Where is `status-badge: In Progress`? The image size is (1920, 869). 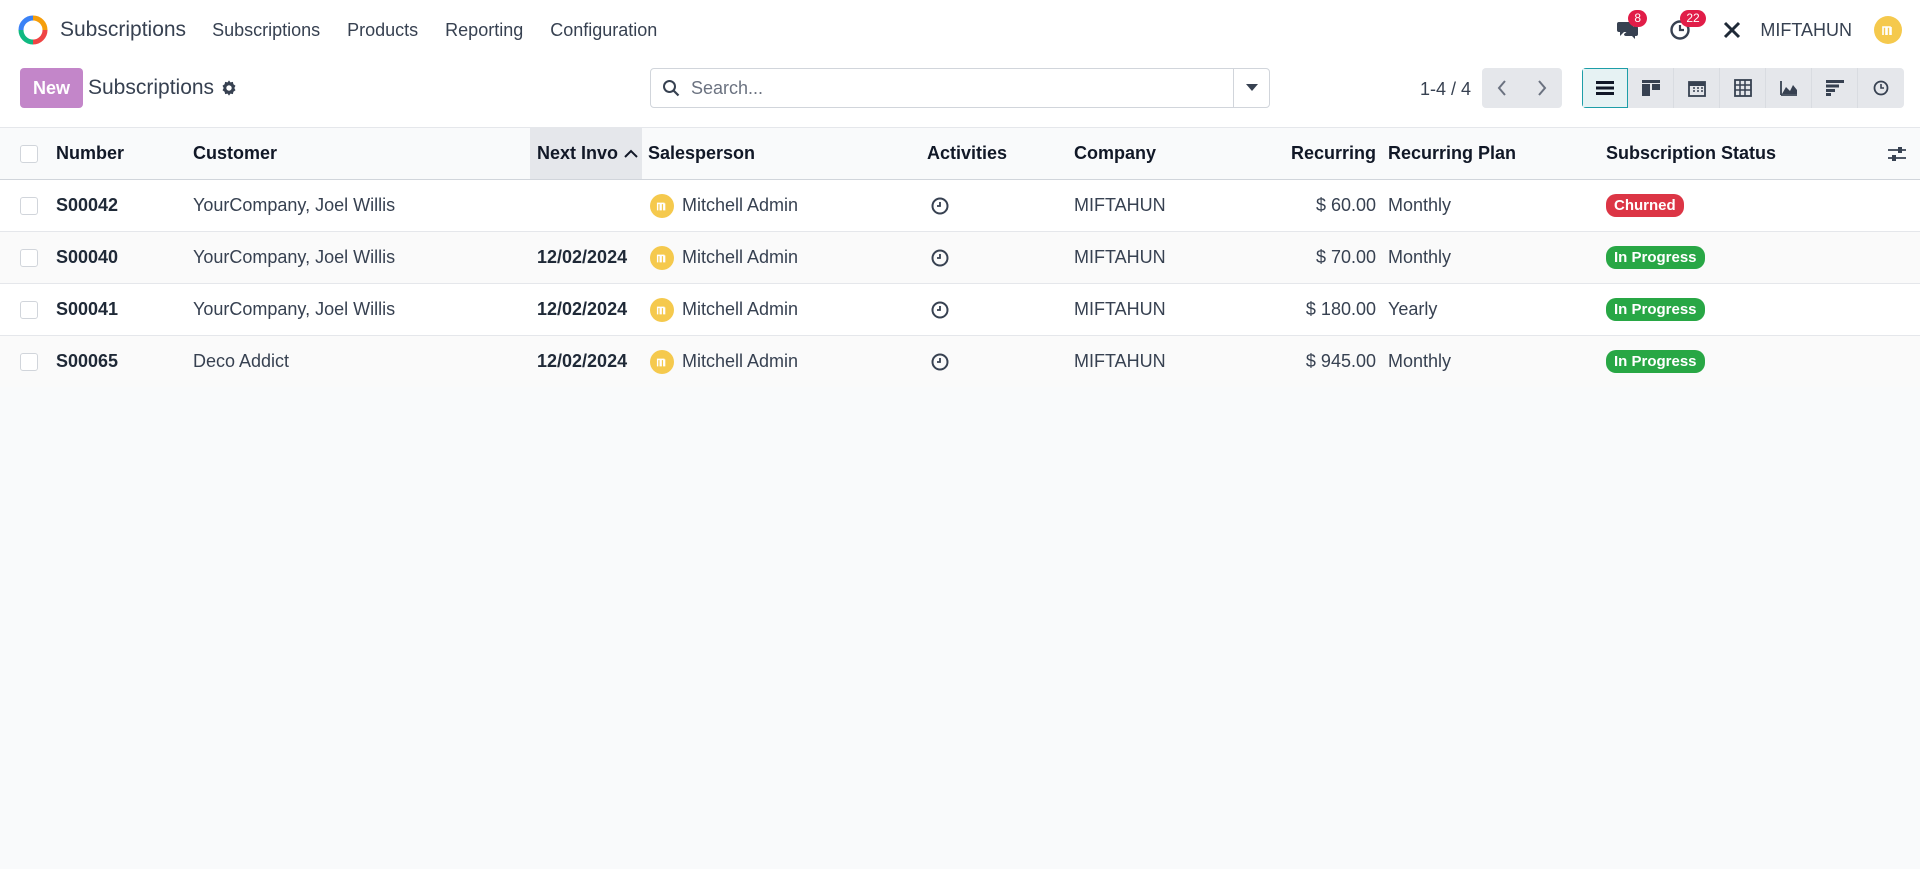
status-badge: In Progress is located at coordinates (1655, 361).